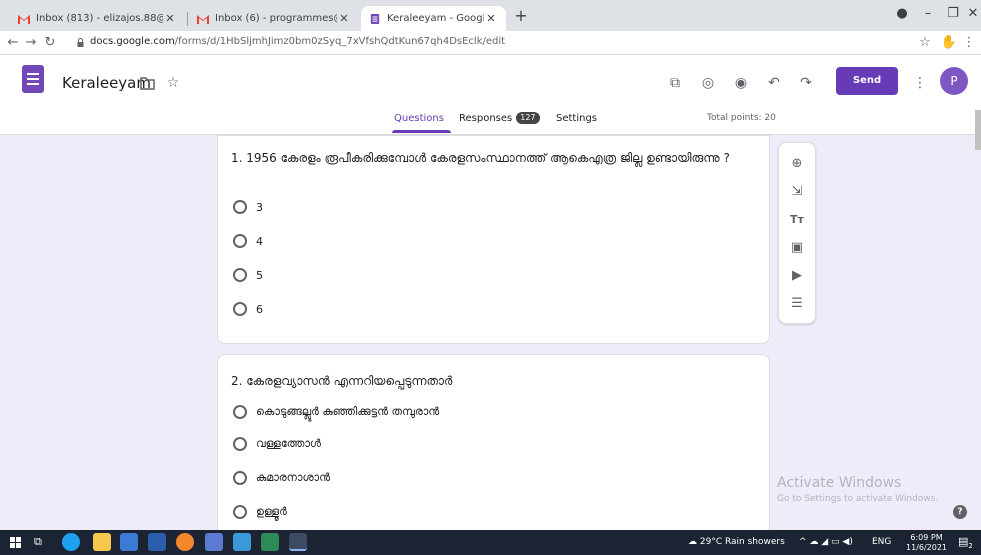 The image size is (981, 555). What do you see at coordinates (50, 43) in the screenshot?
I see `reload-icon: ↻` at bounding box center [50, 43].